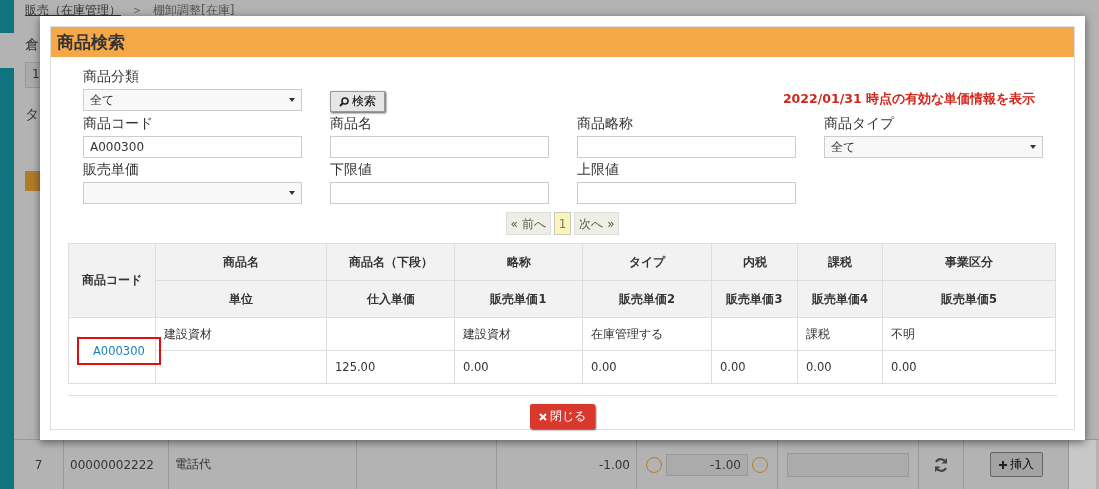 Image resolution: width=1099 pixels, height=489 pixels. Describe the element at coordinates (390, 262) in the screenshot. I see `column-header: 商品名（下段）` at that location.